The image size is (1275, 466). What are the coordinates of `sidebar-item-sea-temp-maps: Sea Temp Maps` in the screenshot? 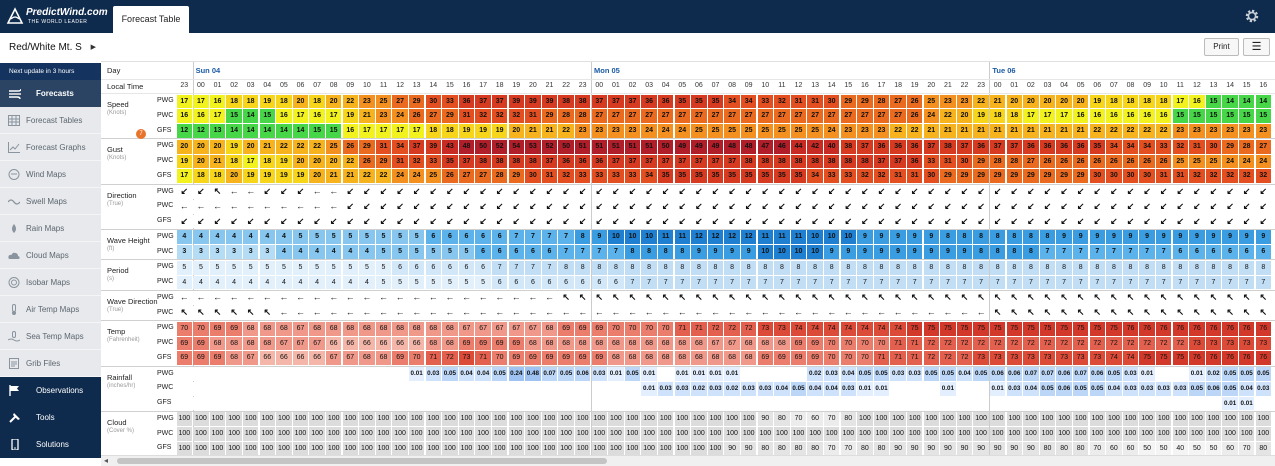 It's located at (50, 336).